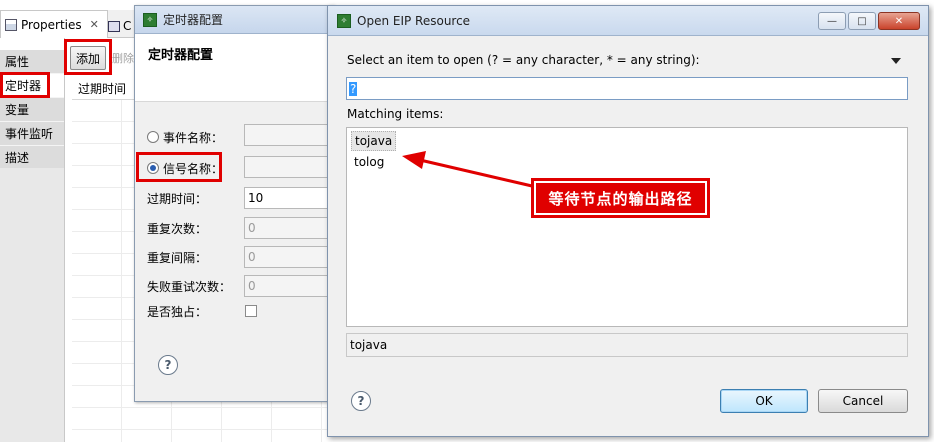  I want to click on side-tab-event-listeners: 事件监听, so click(32, 134).